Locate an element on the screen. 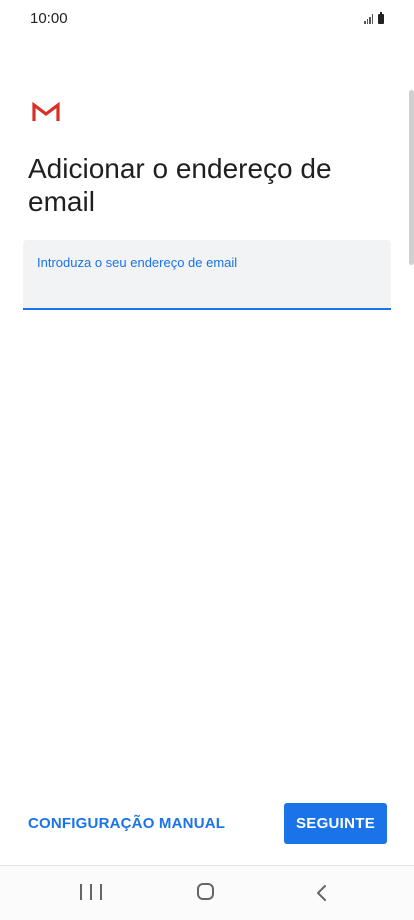 This screenshot has height=920, width=414. back-icon is located at coordinates (322, 893).